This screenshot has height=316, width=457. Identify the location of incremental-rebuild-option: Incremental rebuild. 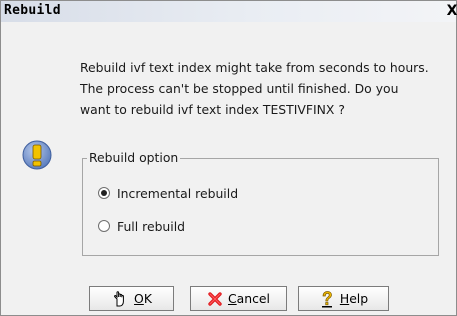
(168, 193).